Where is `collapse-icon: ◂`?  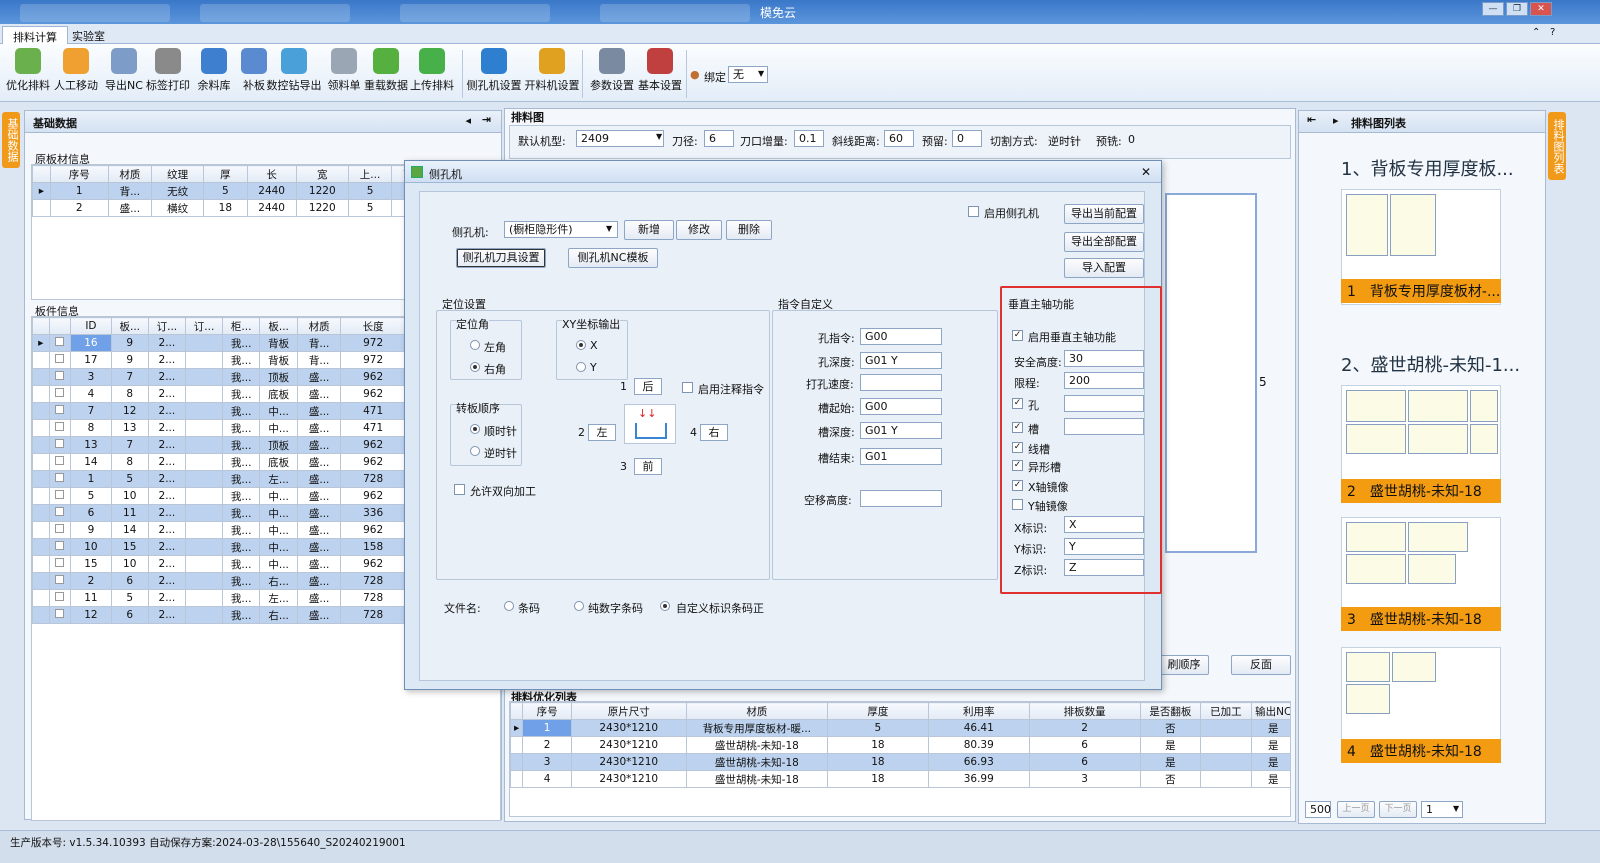 collapse-icon: ◂ is located at coordinates (468, 120).